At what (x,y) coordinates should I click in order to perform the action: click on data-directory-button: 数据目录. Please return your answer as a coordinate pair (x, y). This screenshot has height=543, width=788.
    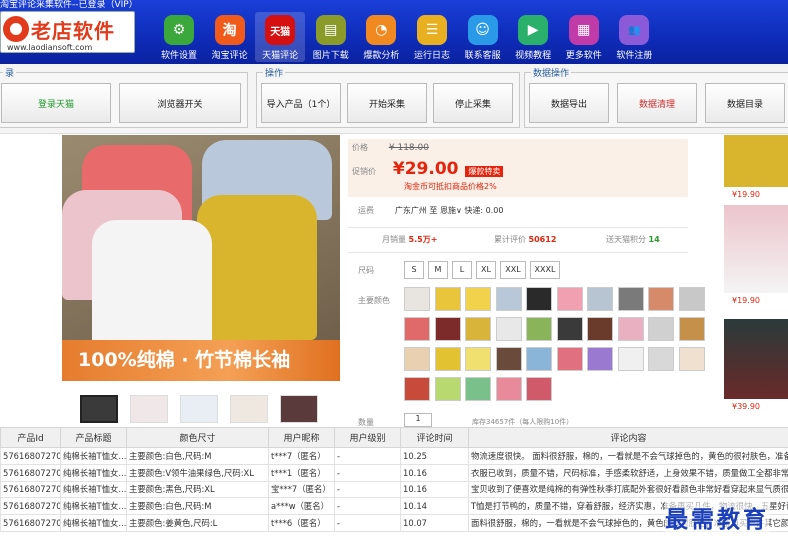
    Looking at the image, I should click on (745, 103).